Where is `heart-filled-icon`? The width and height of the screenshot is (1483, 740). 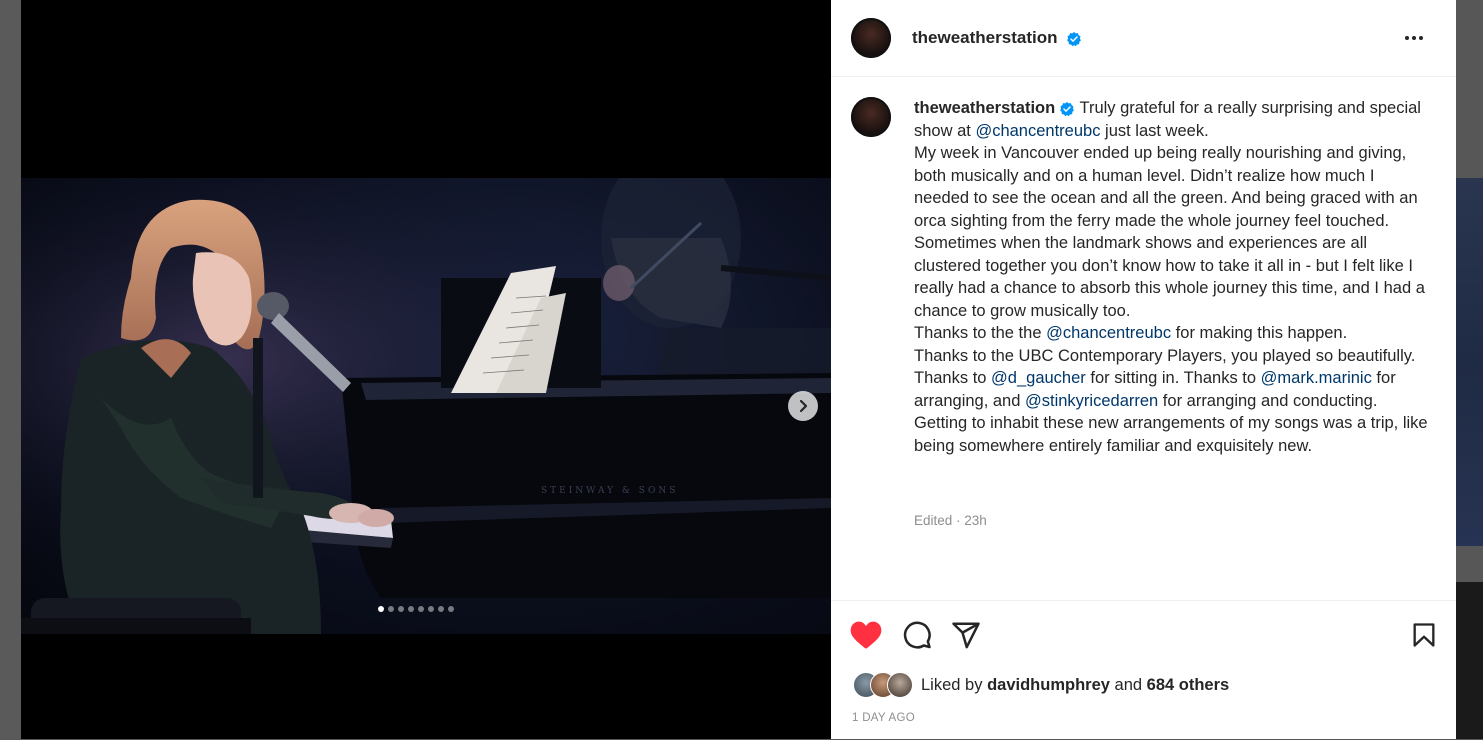
heart-filled-icon is located at coordinates (866, 635).